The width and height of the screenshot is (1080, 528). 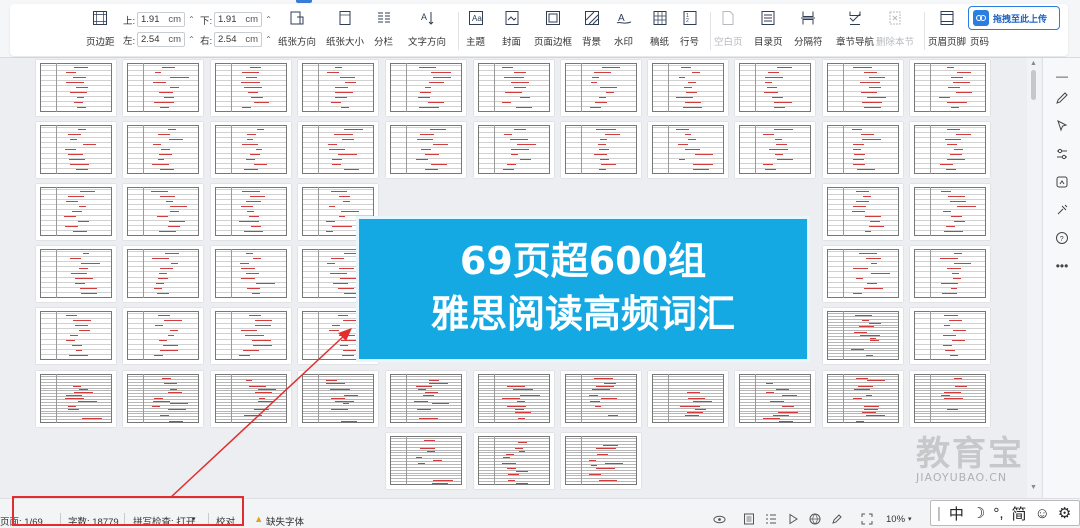 I want to click on zoom-chevron-down-icon: ▾, so click(x=910, y=519).